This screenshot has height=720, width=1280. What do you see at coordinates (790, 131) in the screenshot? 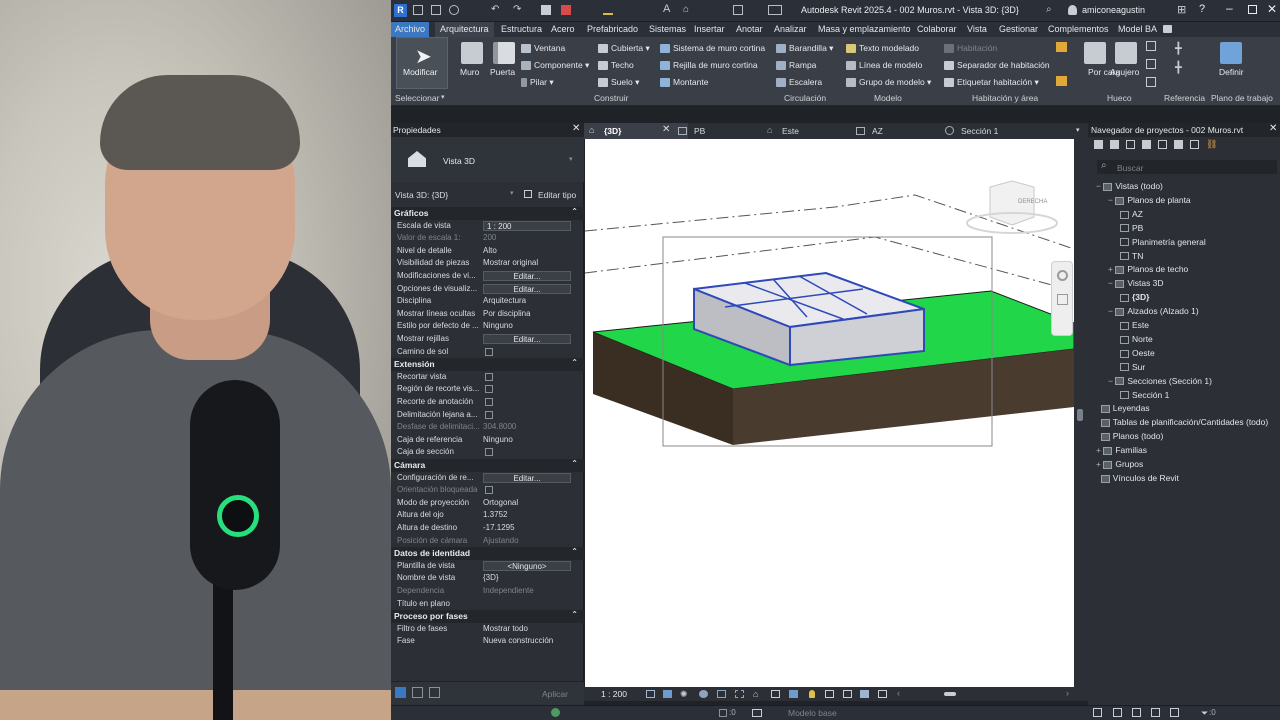
I see `tab-este: Este` at bounding box center [790, 131].